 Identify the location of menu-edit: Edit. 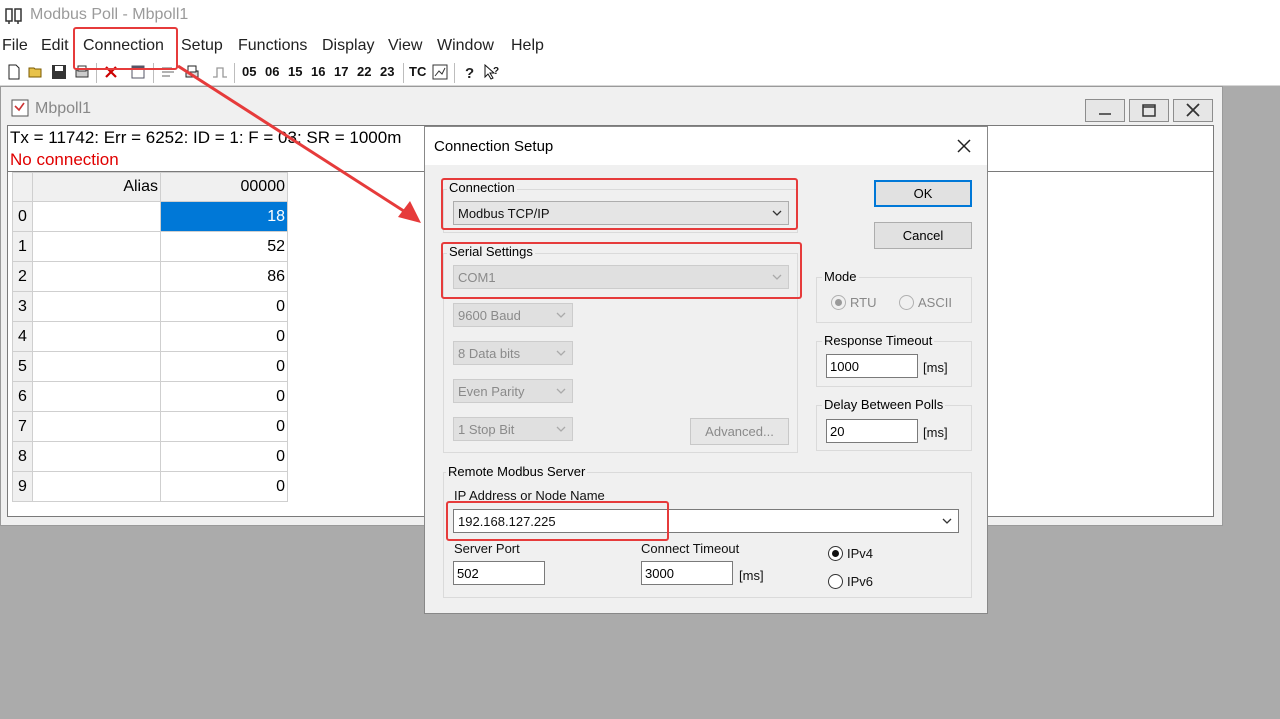
(55, 46).